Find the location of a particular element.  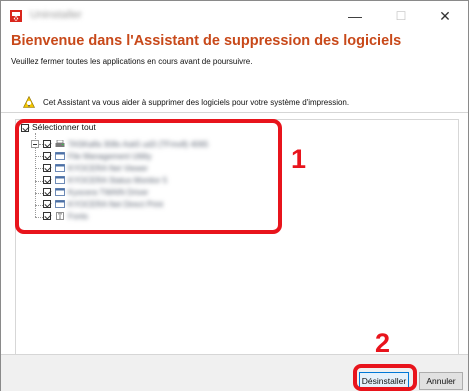

header-divider is located at coordinates (234, 112).